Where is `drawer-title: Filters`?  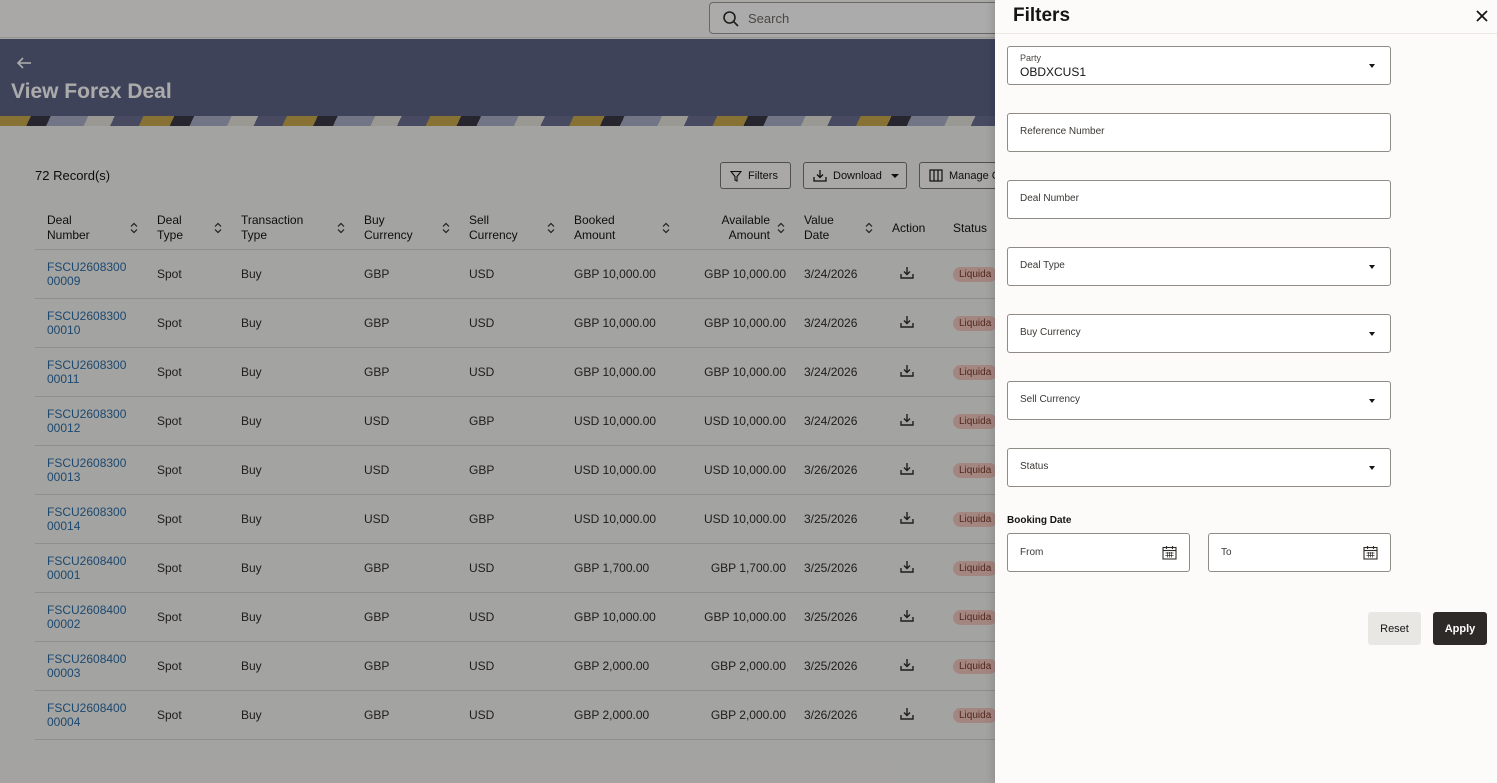 drawer-title: Filters is located at coordinates (1042, 15).